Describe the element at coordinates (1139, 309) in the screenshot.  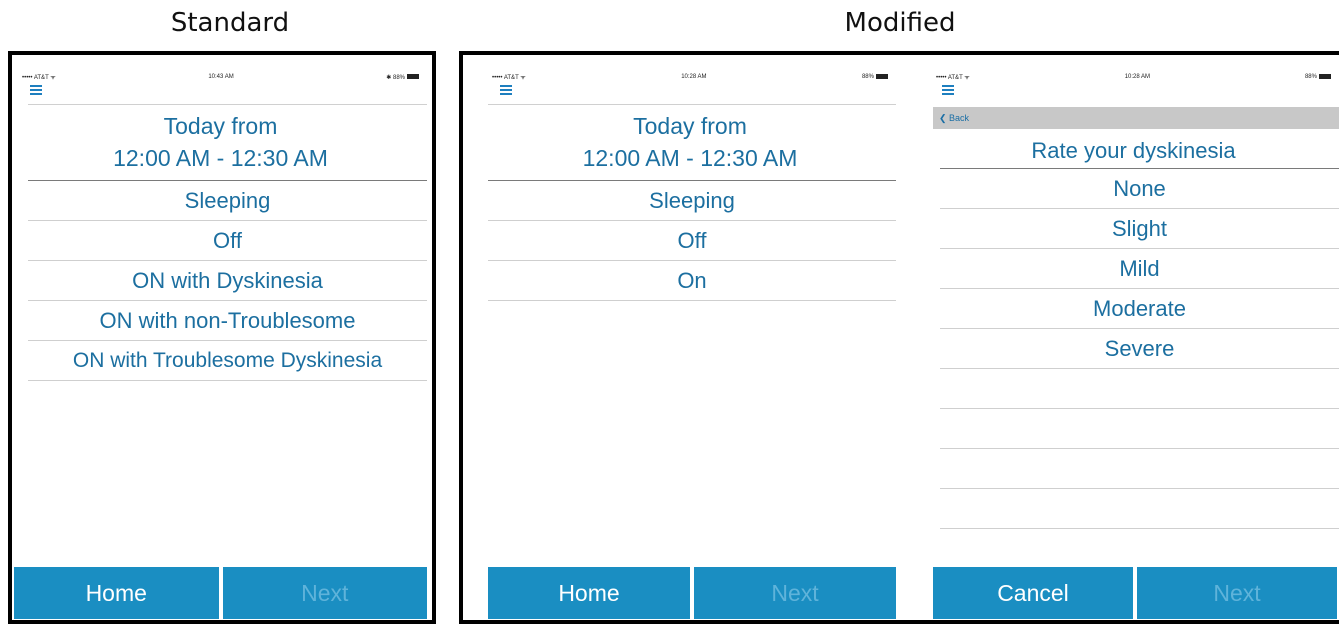
I see `option-moderate: Moderate` at that location.